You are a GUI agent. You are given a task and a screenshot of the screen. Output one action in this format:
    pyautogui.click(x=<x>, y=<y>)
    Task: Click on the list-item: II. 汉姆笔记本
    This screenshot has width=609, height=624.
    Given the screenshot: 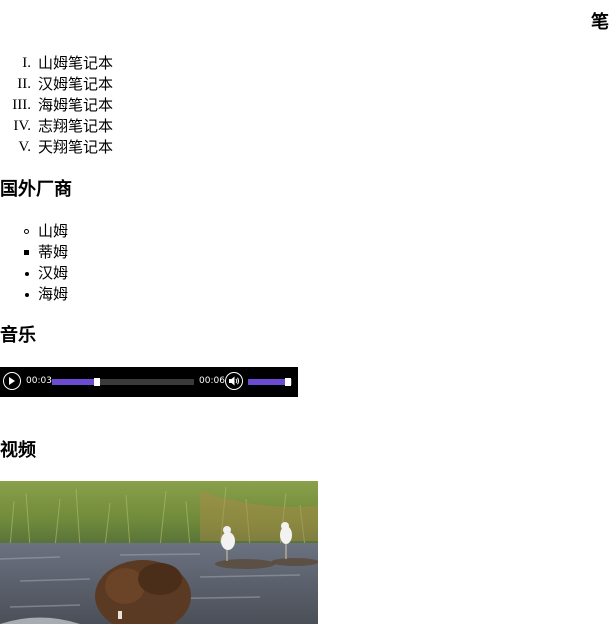 What is the action you would take?
    pyautogui.click(x=56, y=84)
    